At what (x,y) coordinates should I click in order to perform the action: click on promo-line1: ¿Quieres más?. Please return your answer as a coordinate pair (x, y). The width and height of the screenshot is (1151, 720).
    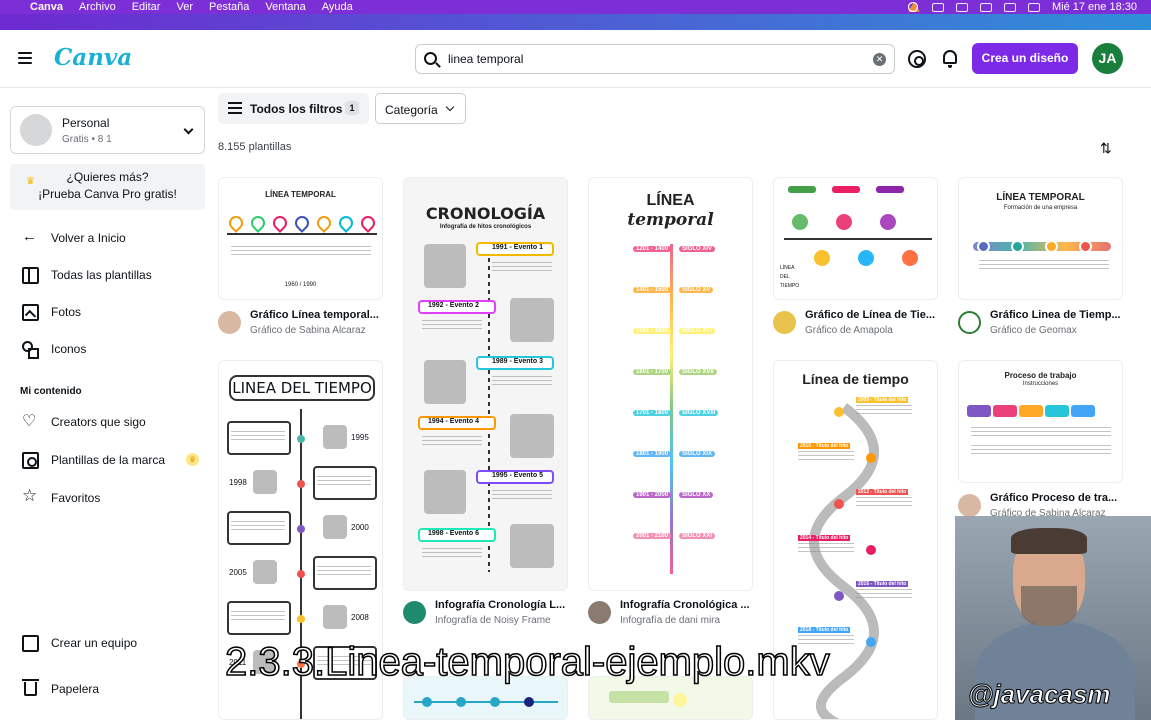
    Looking at the image, I should click on (107, 177).